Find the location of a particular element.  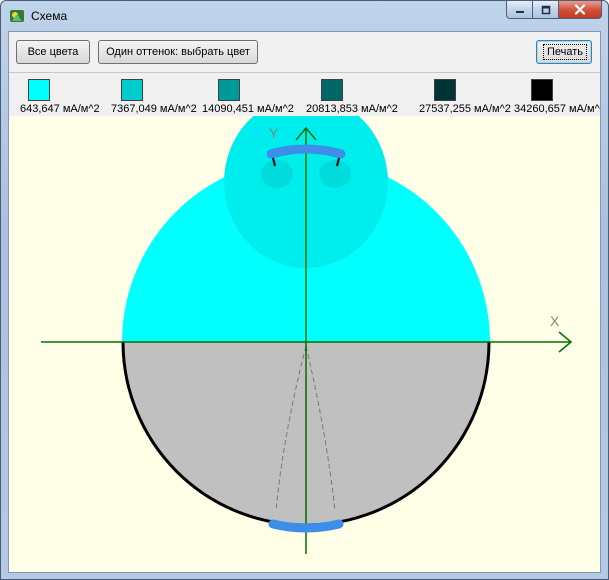

legend-item: 34260,657 мА/м^2 is located at coordinates (557, 95).